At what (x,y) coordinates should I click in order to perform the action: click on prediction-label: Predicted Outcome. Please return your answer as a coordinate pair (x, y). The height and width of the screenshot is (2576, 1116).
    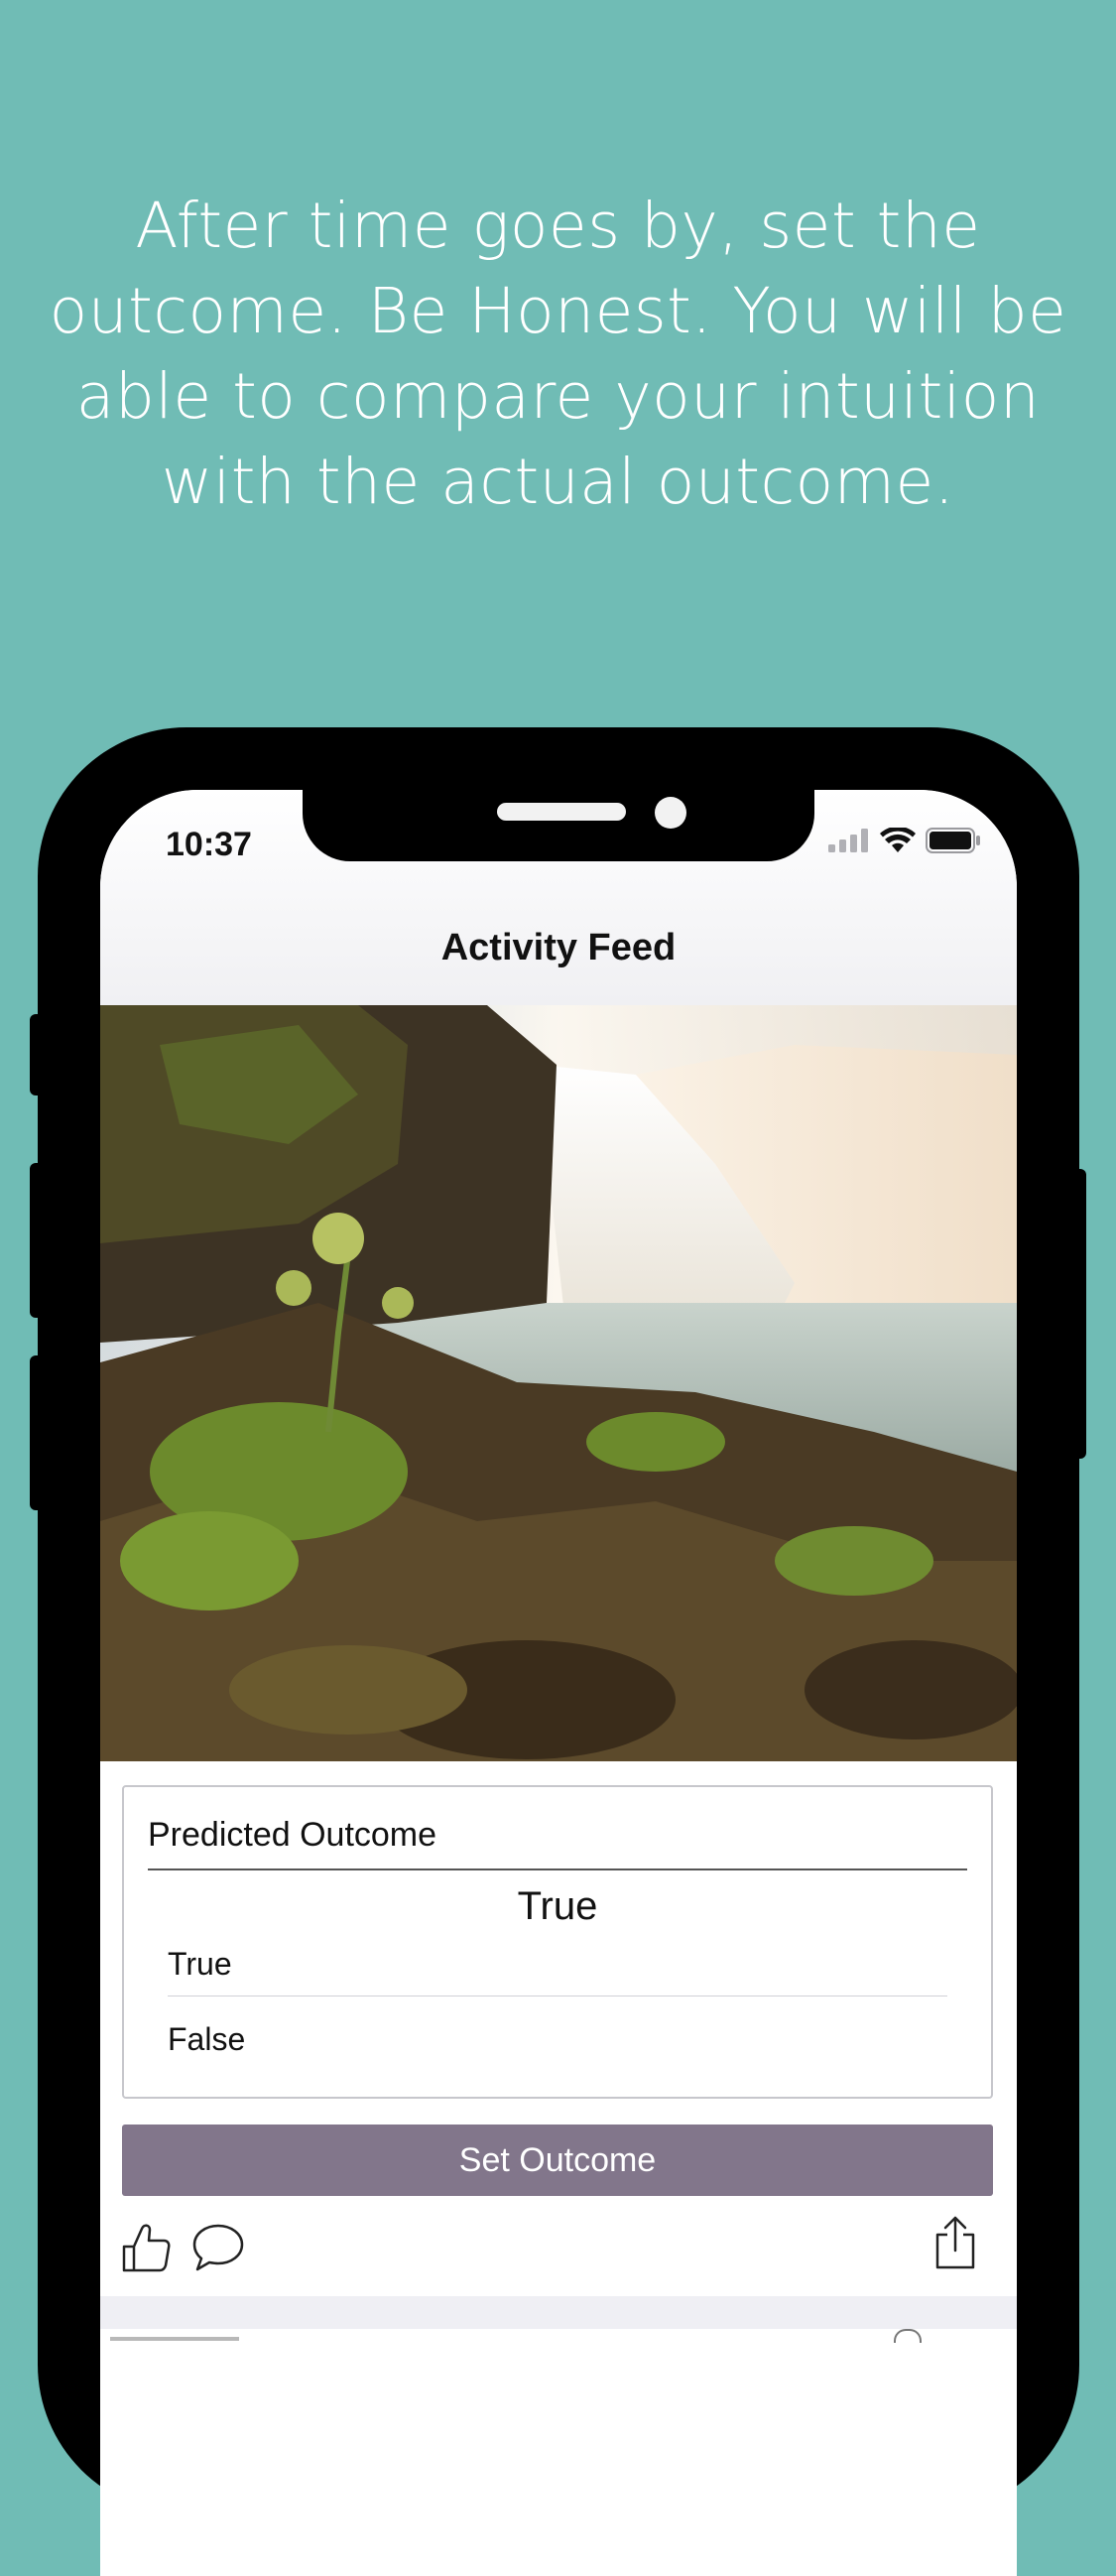
    Looking at the image, I should click on (292, 1835).